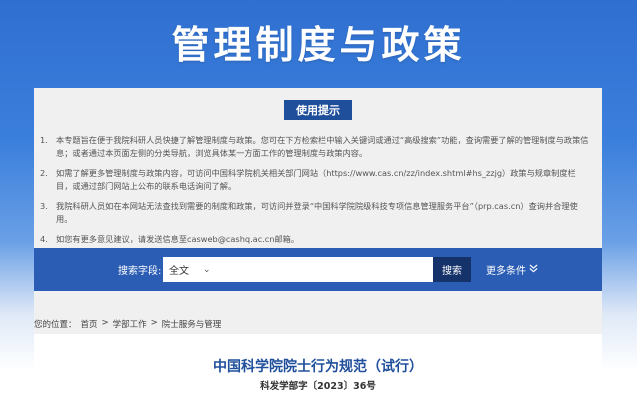 The width and height of the screenshot is (637, 403). What do you see at coordinates (207, 269) in the screenshot?
I see `chevron-down-icon: ⌄` at bounding box center [207, 269].